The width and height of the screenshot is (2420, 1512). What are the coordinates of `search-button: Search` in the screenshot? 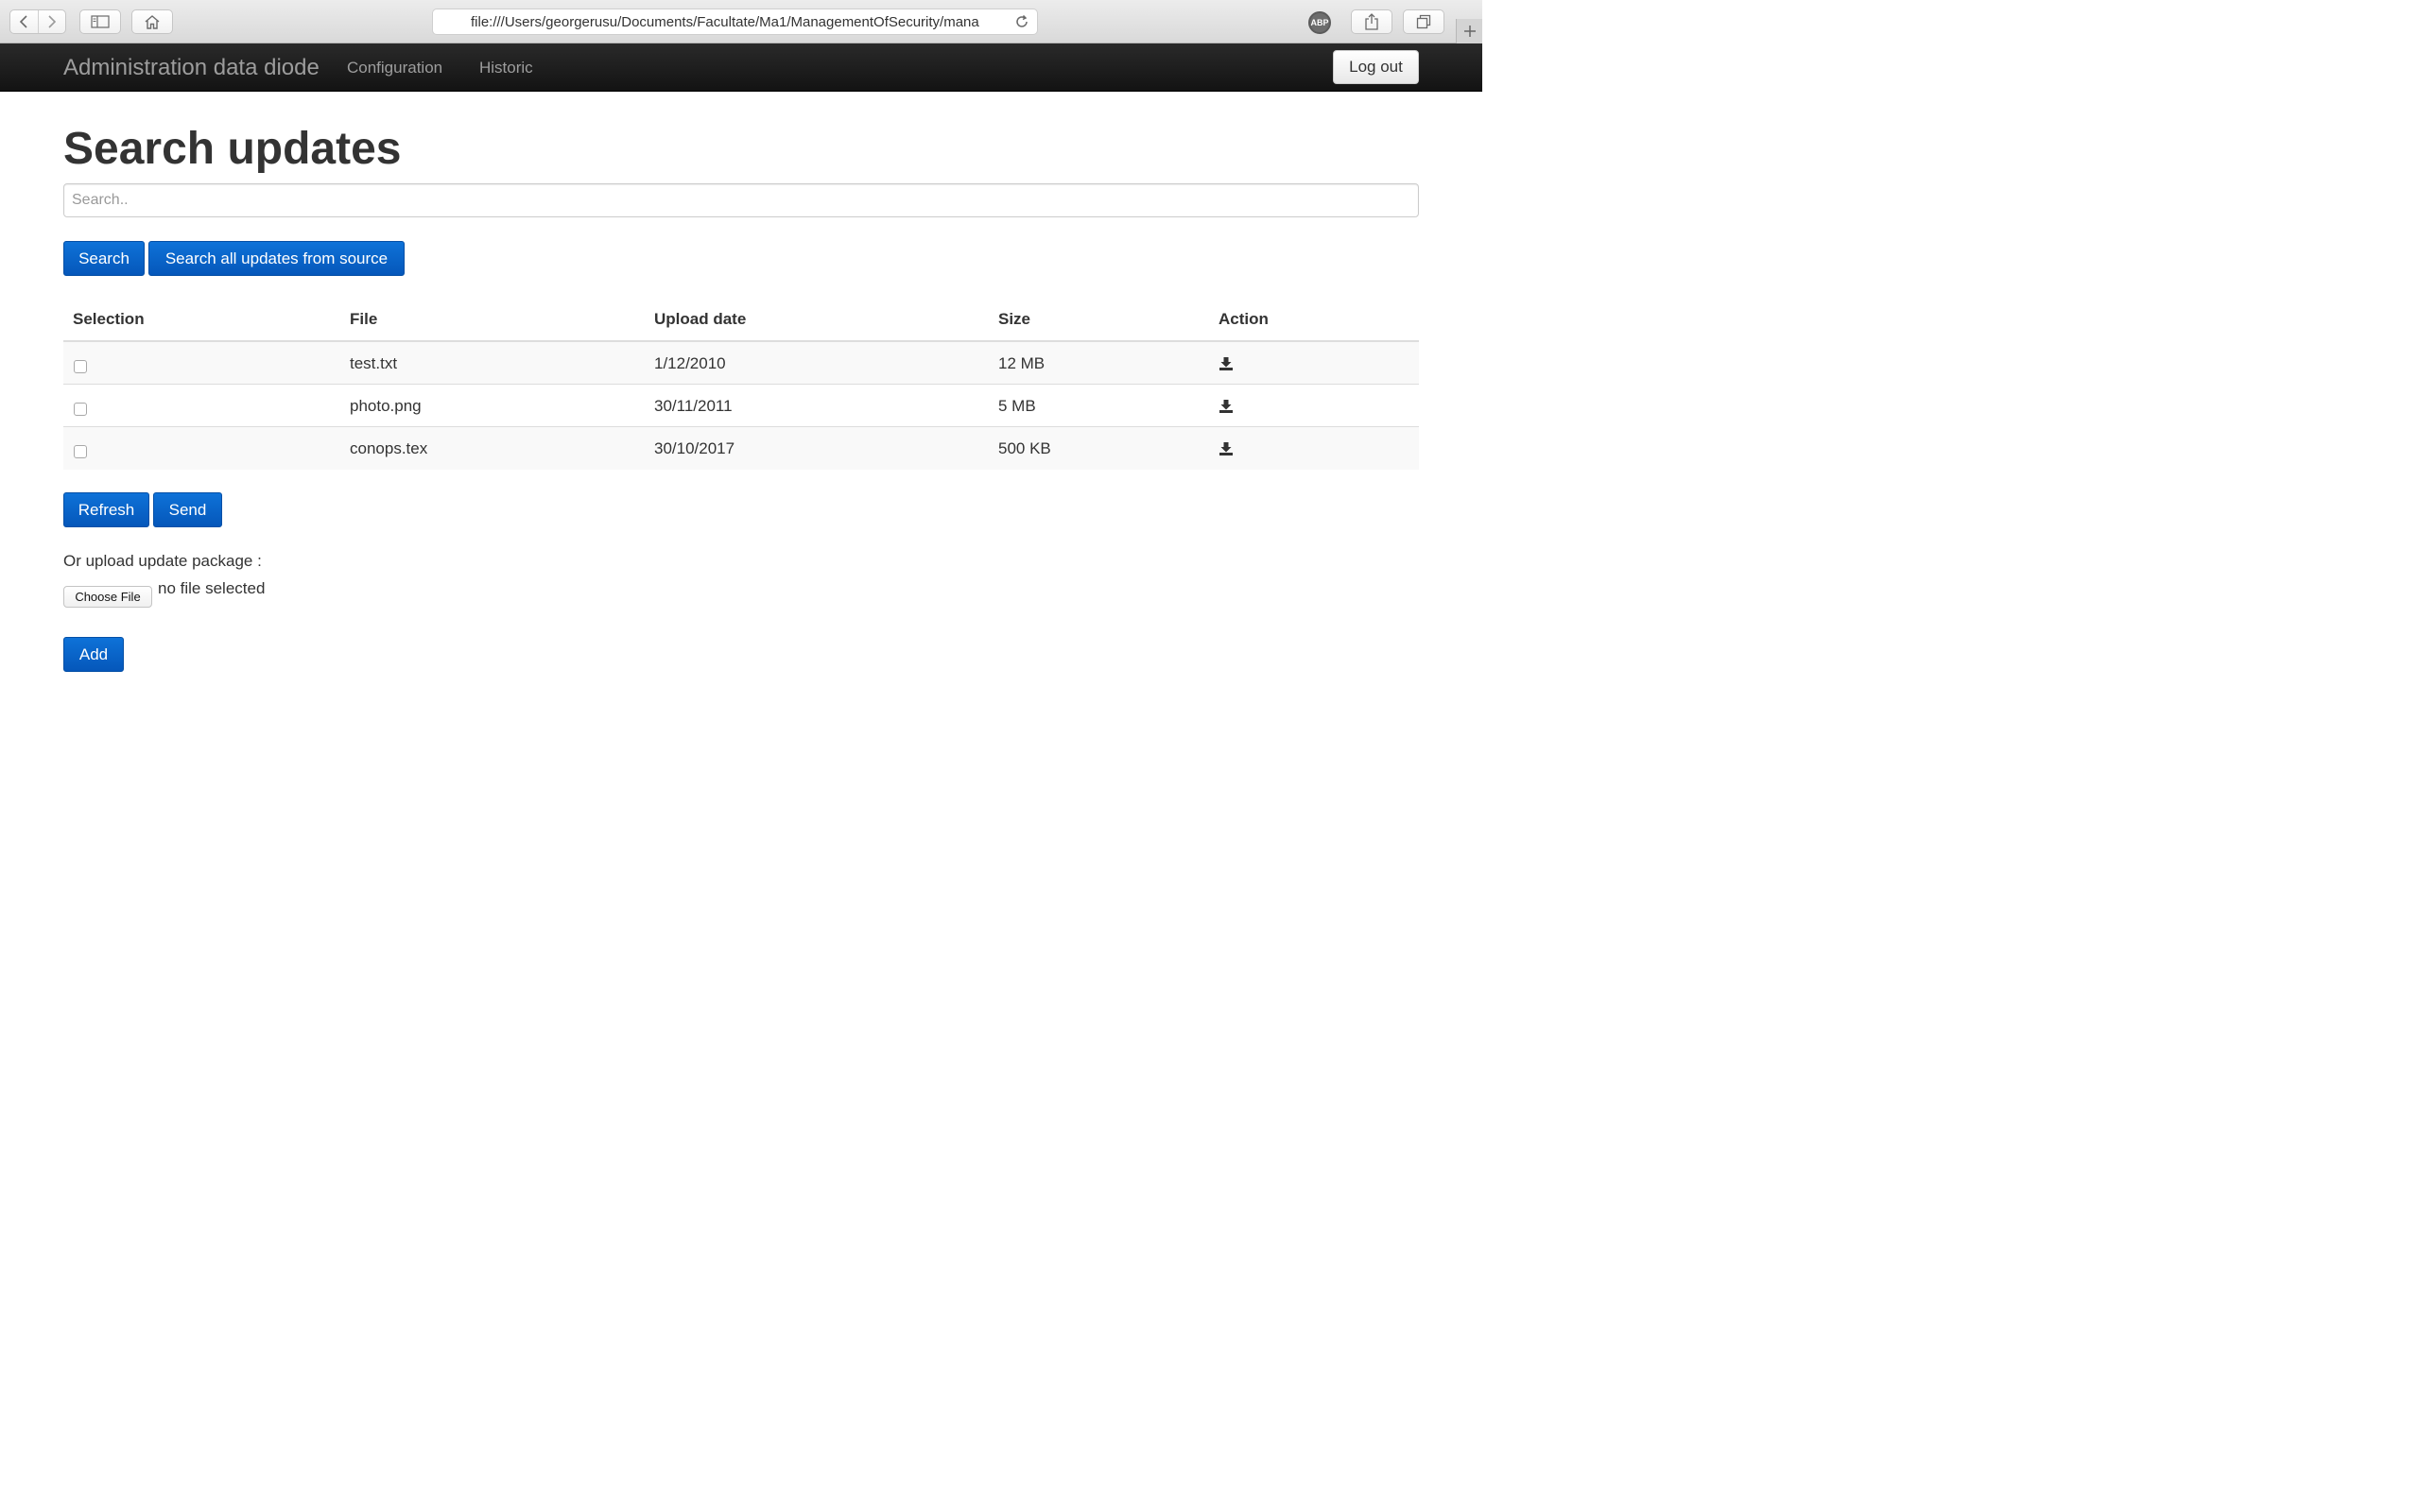 It's located at (104, 258).